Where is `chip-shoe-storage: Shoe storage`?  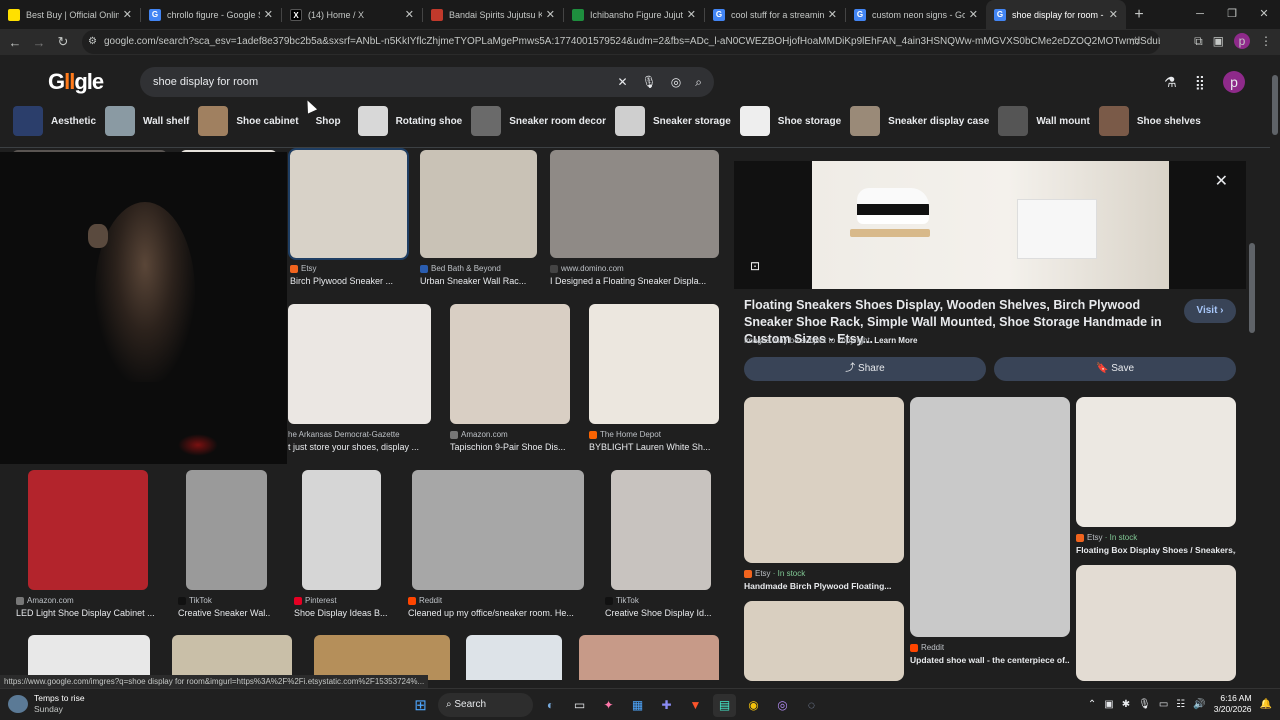 chip-shoe-storage: Shoe storage is located at coordinates (790, 121).